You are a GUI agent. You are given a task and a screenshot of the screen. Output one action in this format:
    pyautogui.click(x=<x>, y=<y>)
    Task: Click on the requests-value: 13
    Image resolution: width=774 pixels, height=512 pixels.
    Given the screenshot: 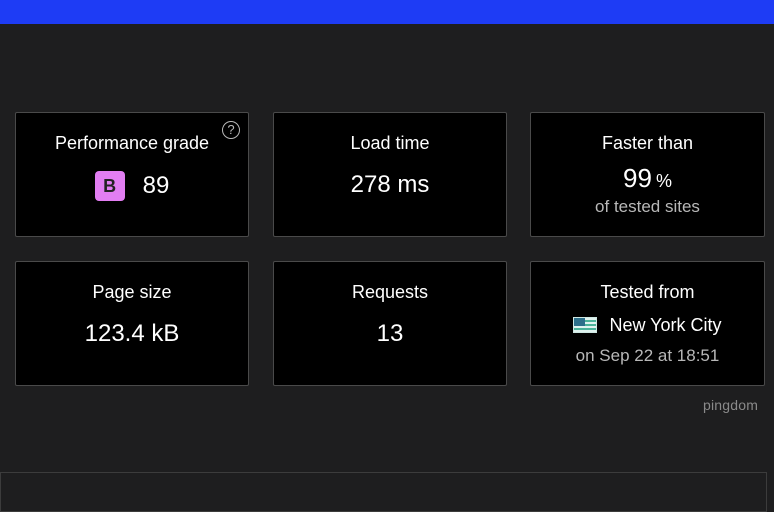 What is the action you would take?
    pyautogui.click(x=390, y=333)
    